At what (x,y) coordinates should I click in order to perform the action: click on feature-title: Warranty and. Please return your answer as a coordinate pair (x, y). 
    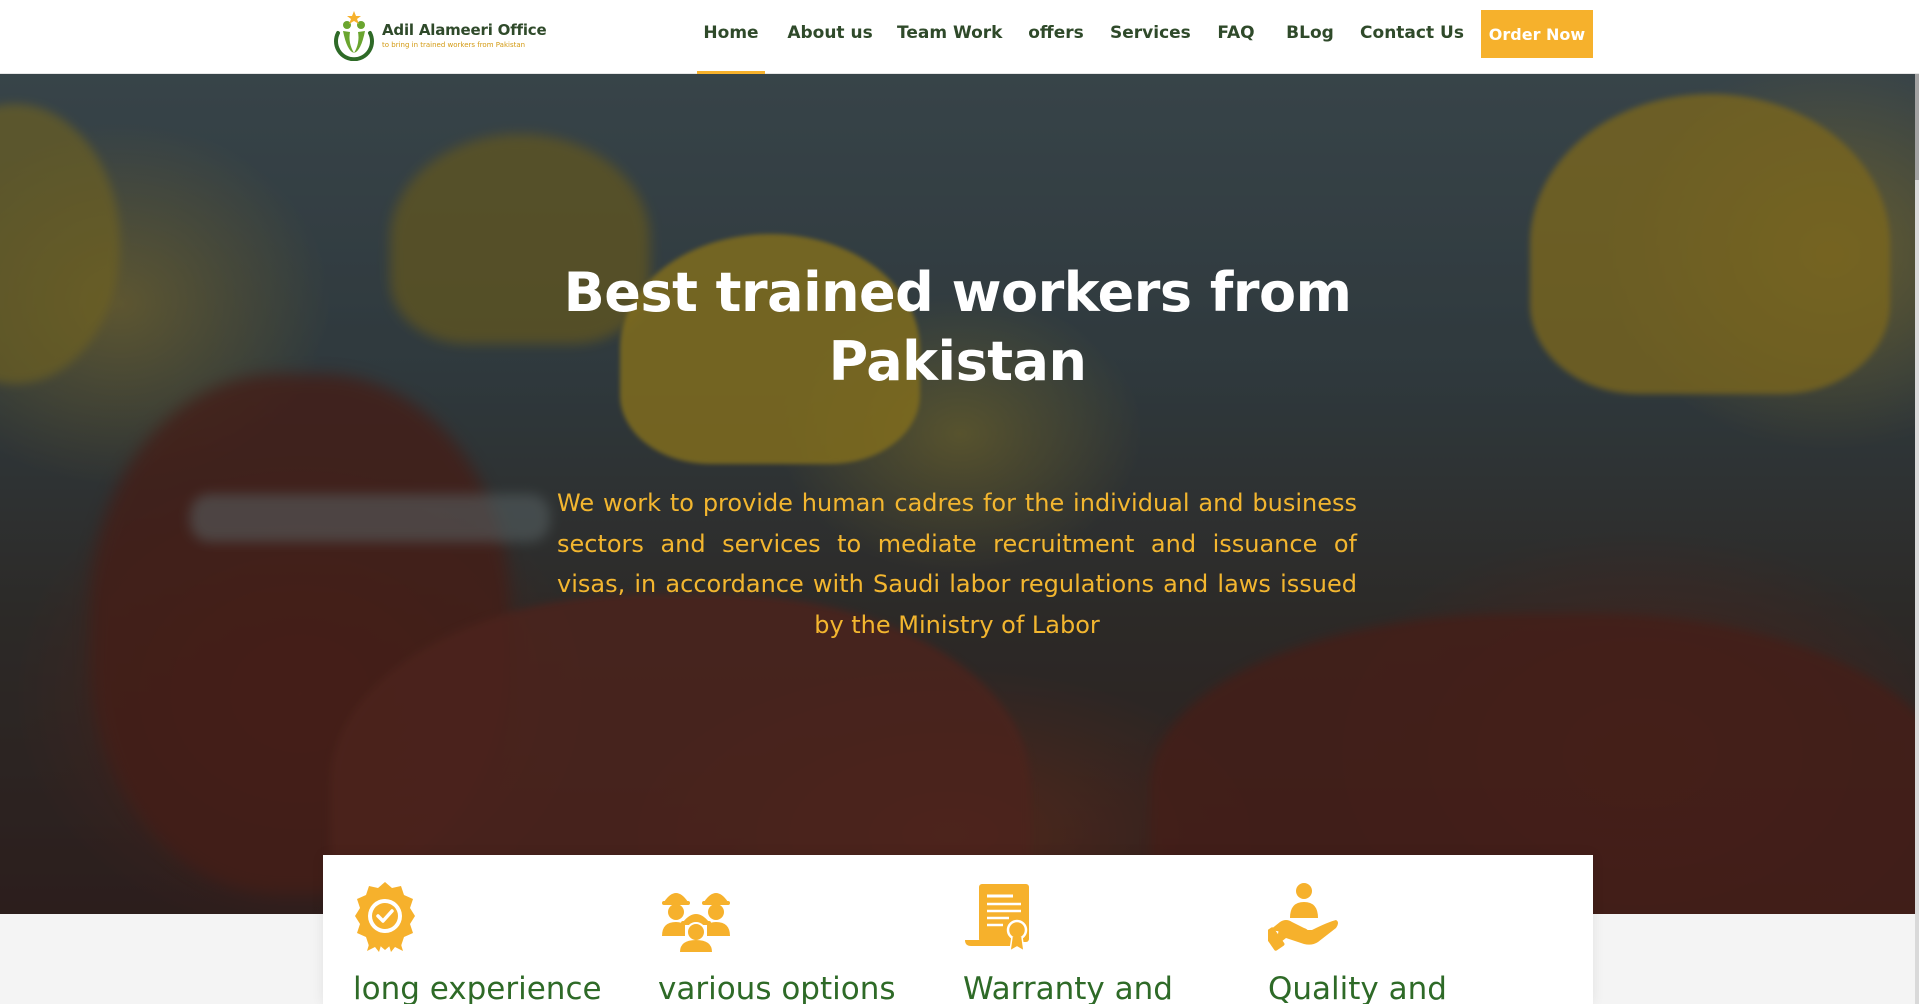
    Looking at the image, I should click on (1068, 987).